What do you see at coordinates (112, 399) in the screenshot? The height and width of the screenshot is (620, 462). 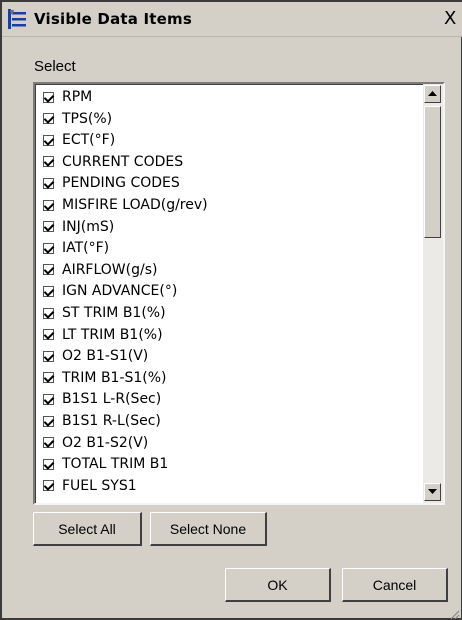 I see `item-label: B1S1 L-R(Sec)` at bounding box center [112, 399].